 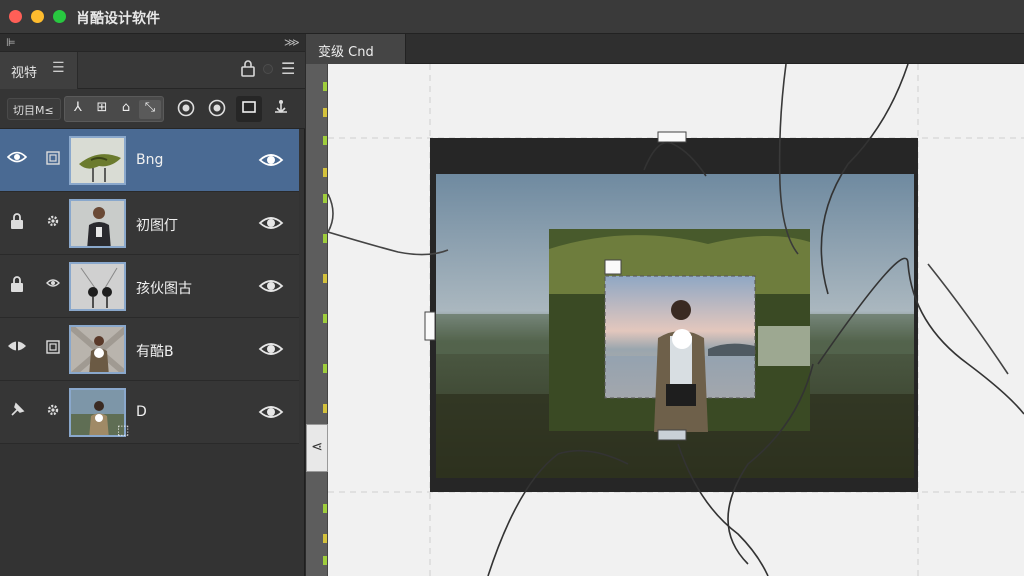 What do you see at coordinates (292, 42) in the screenshot?
I see `collapse-right-icon: ⋙` at bounding box center [292, 42].